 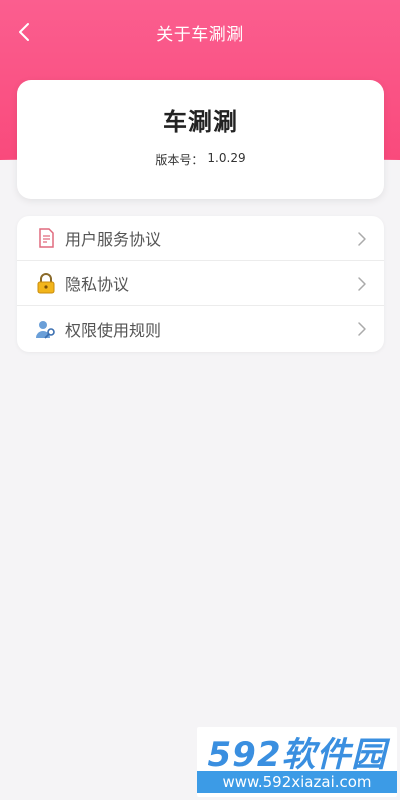 I want to click on page-title: 关于车涮涮, so click(x=200, y=34).